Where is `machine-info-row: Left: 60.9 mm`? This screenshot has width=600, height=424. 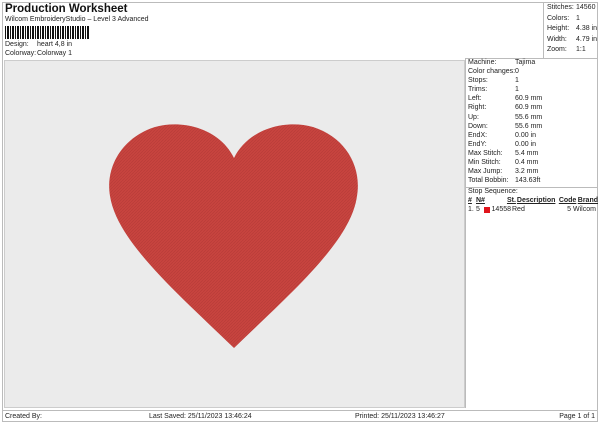 machine-info-row: Left: 60.9 mm is located at coordinates (532, 99).